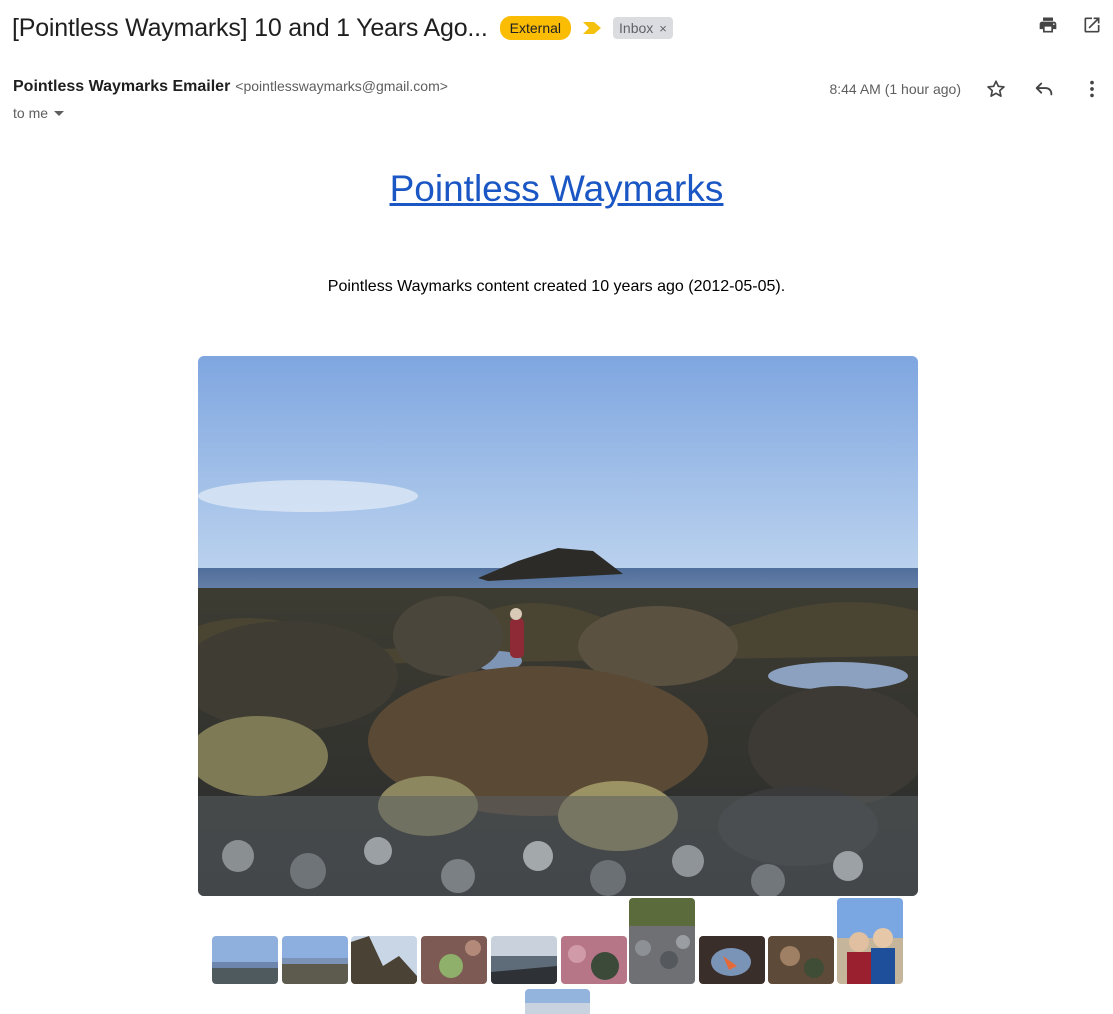 The image size is (1113, 1014). Describe the element at coordinates (592, 28) in the screenshot. I see `importance-marker-icon` at that location.